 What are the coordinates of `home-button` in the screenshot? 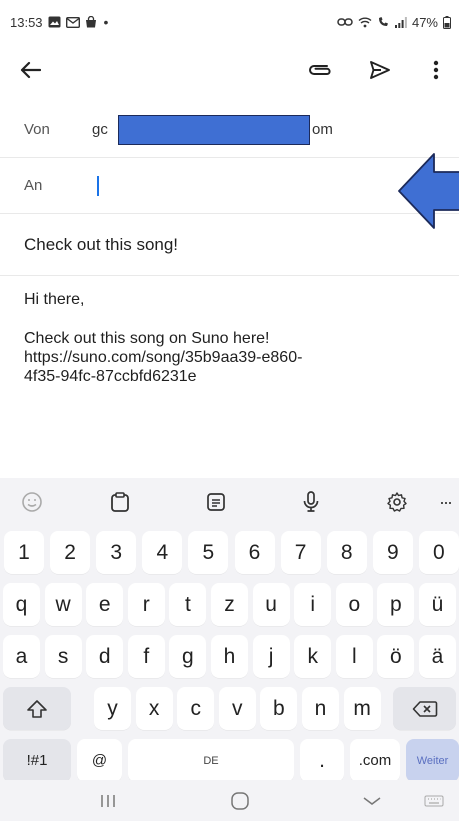 It's located at (240, 801).